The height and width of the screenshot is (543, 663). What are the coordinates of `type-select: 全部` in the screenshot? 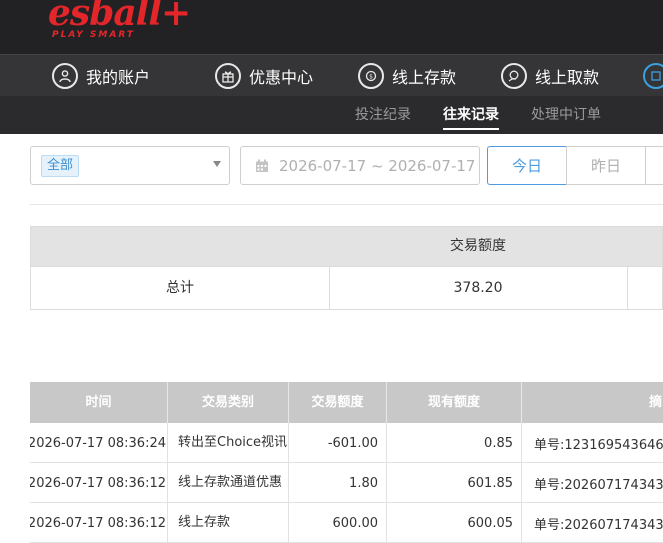 It's located at (130, 165).